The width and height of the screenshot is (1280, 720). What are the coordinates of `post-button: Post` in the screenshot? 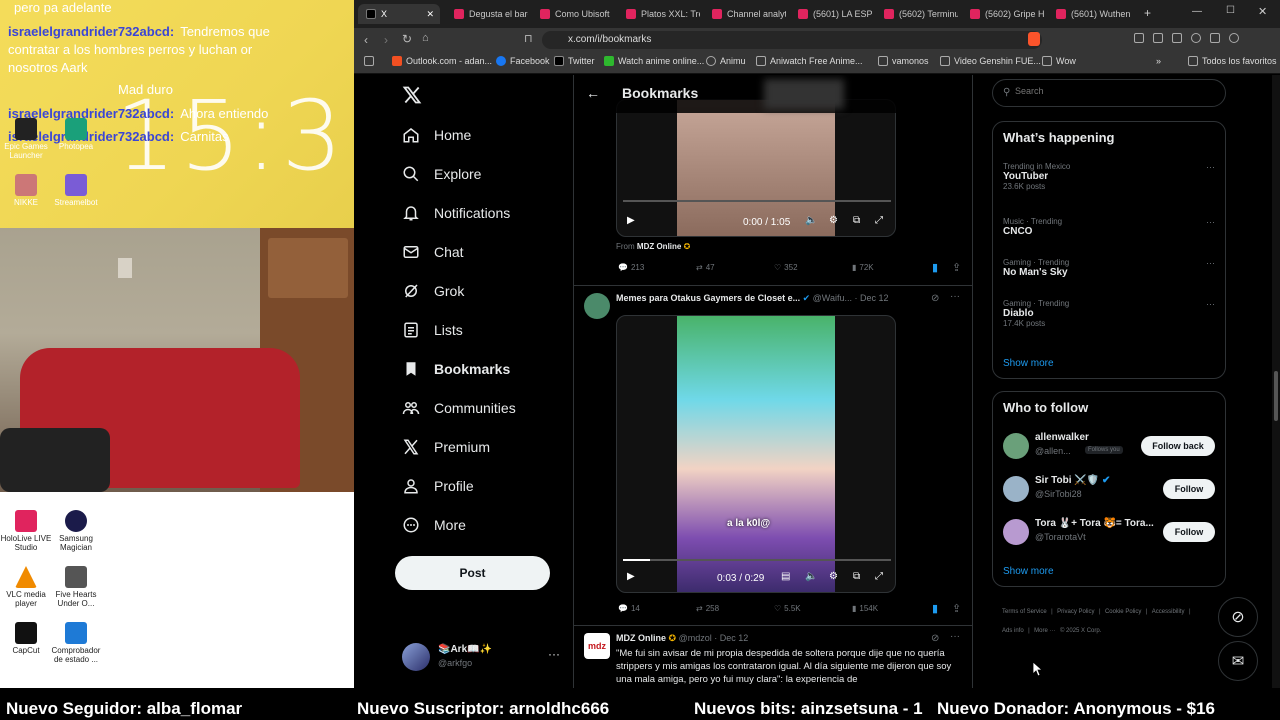 It's located at (472, 573).